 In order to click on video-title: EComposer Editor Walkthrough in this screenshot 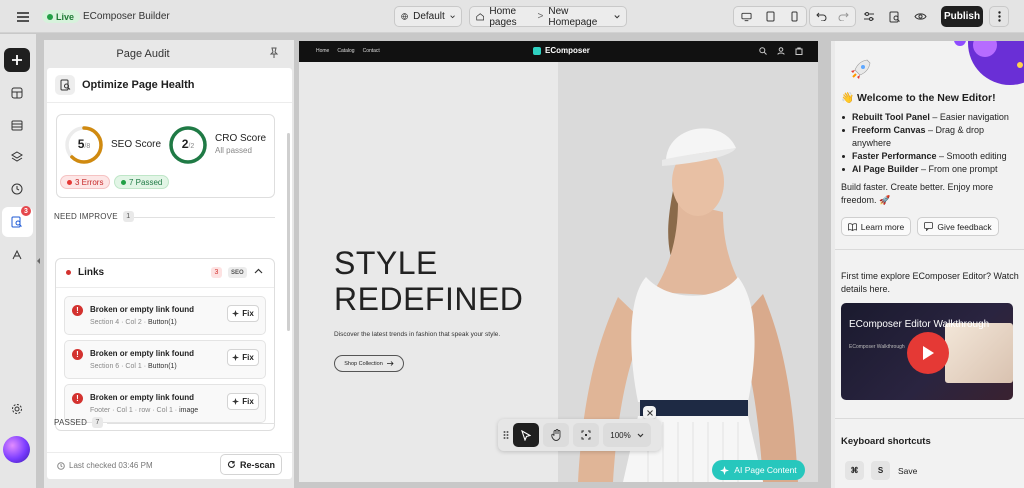, I will do `click(919, 324)`.